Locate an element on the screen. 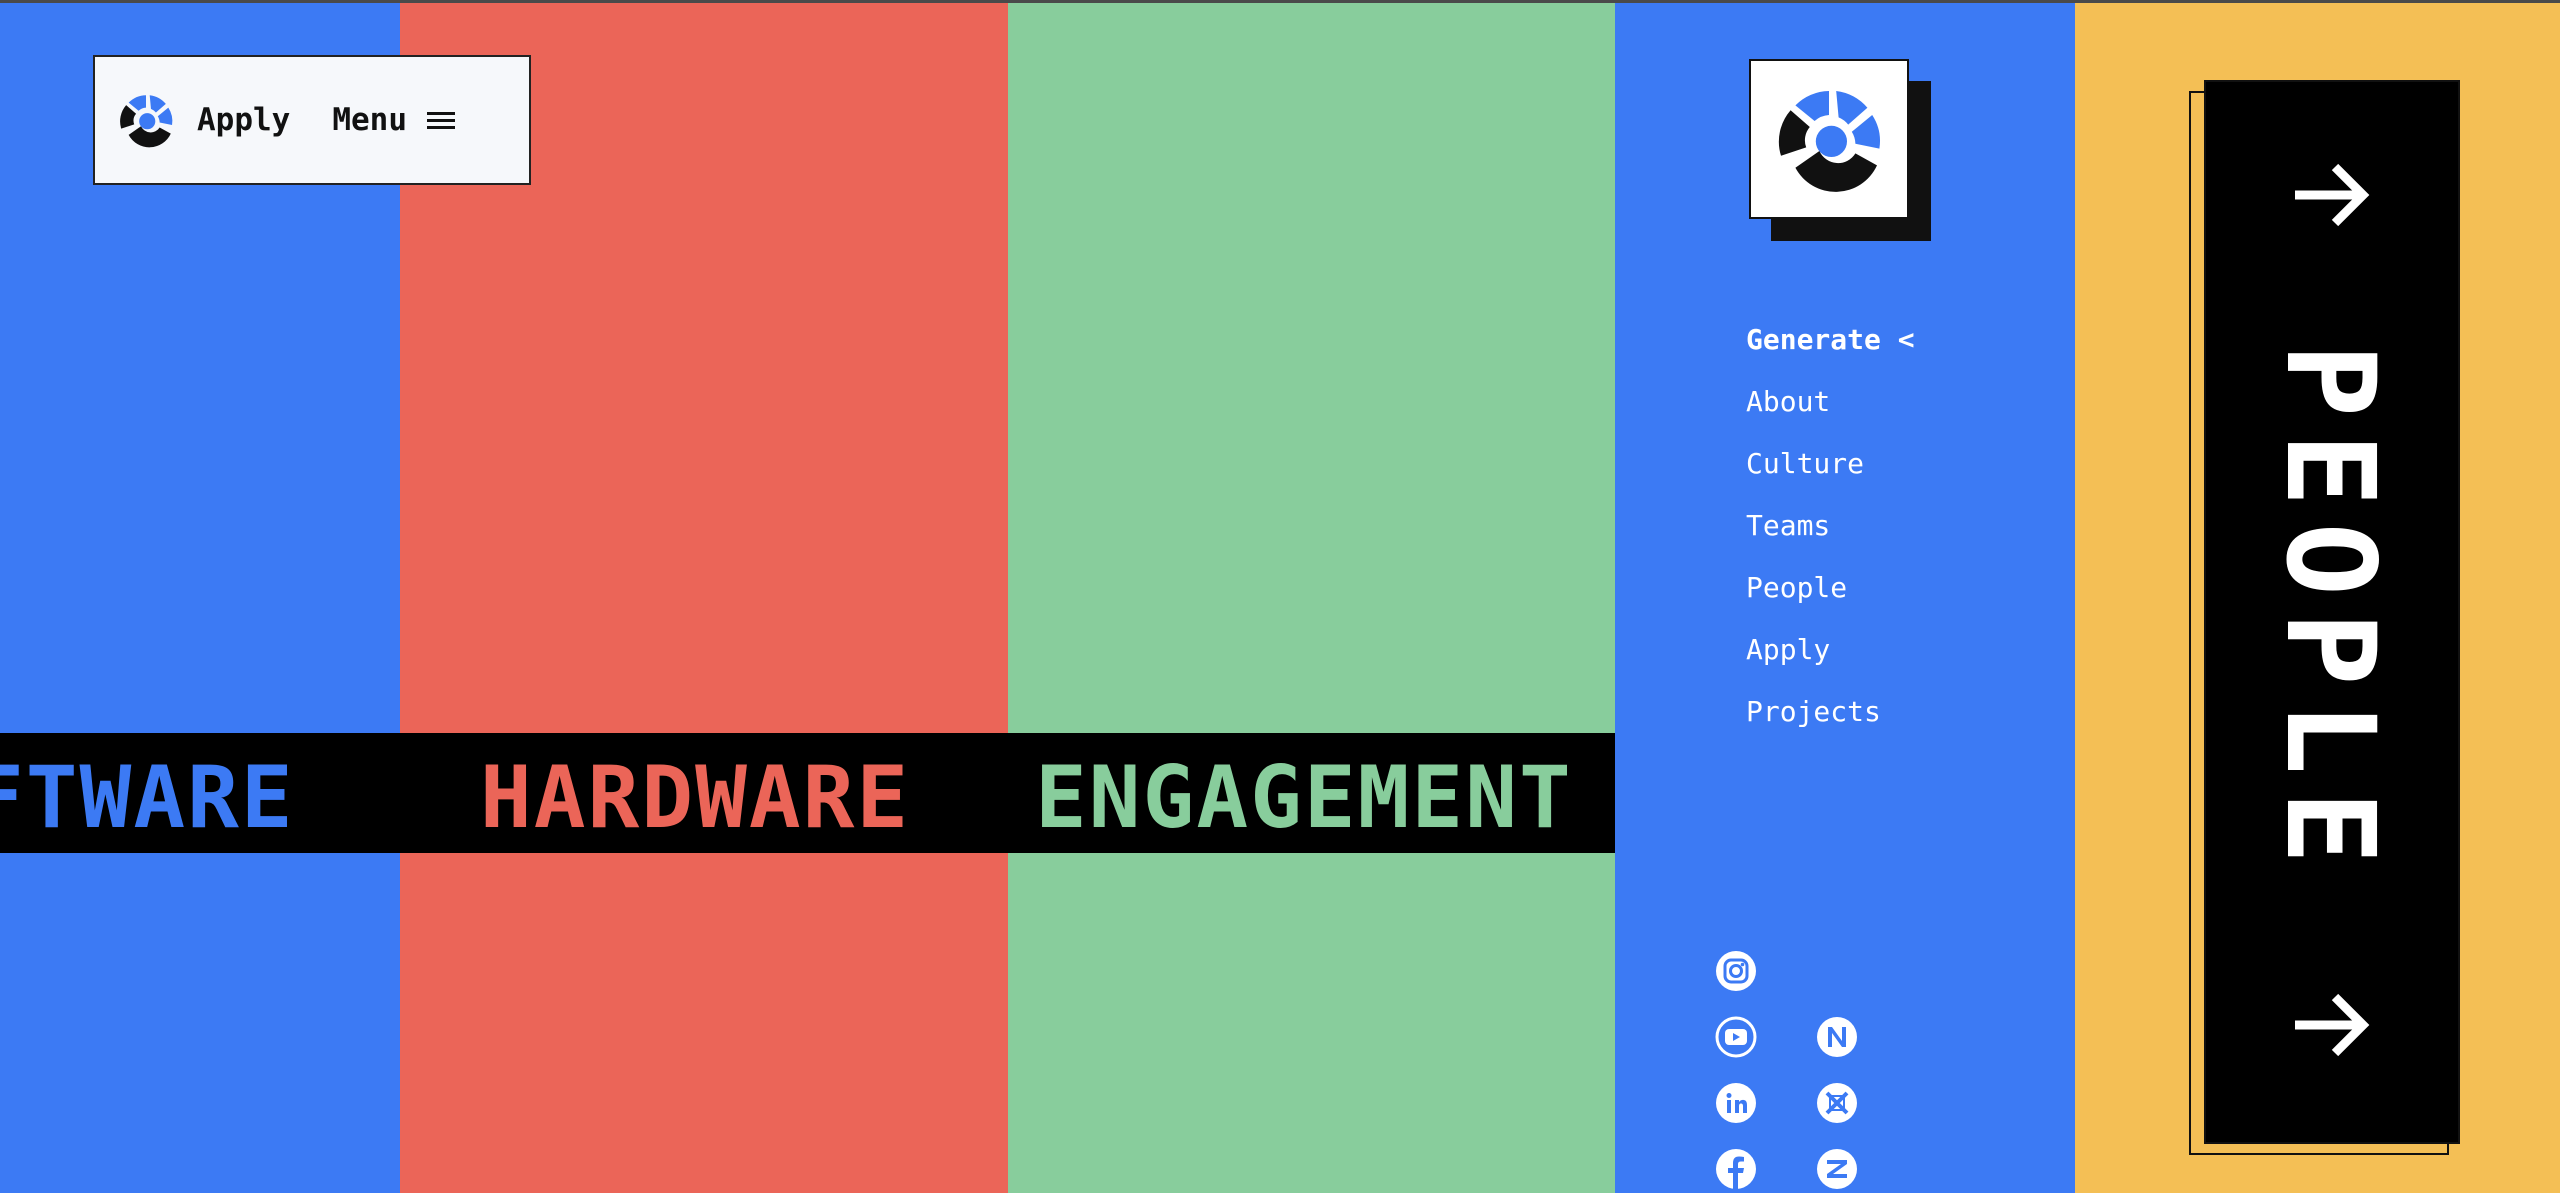 The image size is (2560, 1193). nav-item-people: People is located at coordinates (1830, 597).